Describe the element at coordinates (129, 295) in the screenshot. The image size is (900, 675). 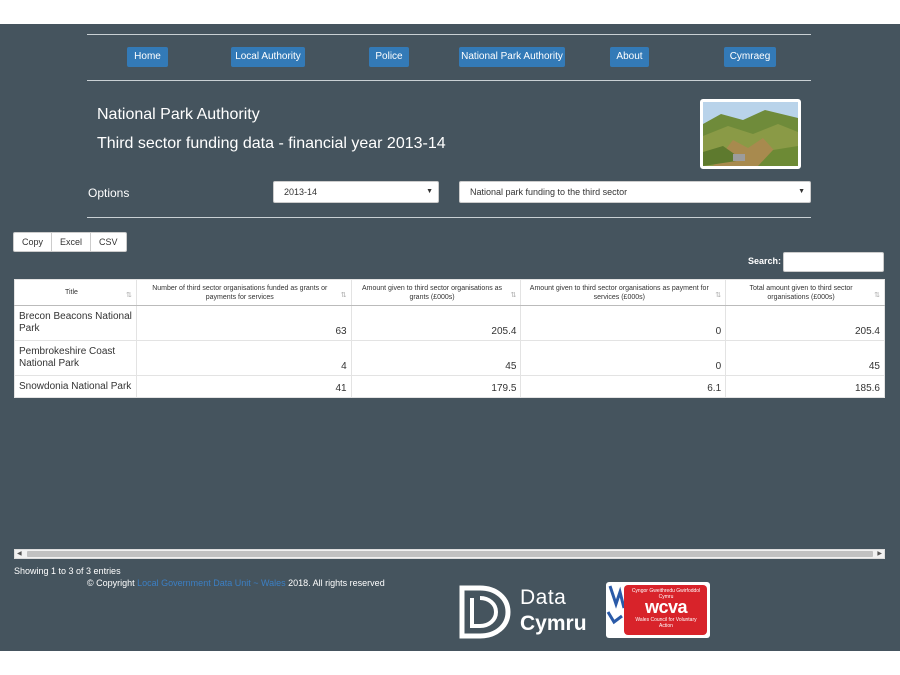
I see `sort-asc-icon: ⇅` at that location.